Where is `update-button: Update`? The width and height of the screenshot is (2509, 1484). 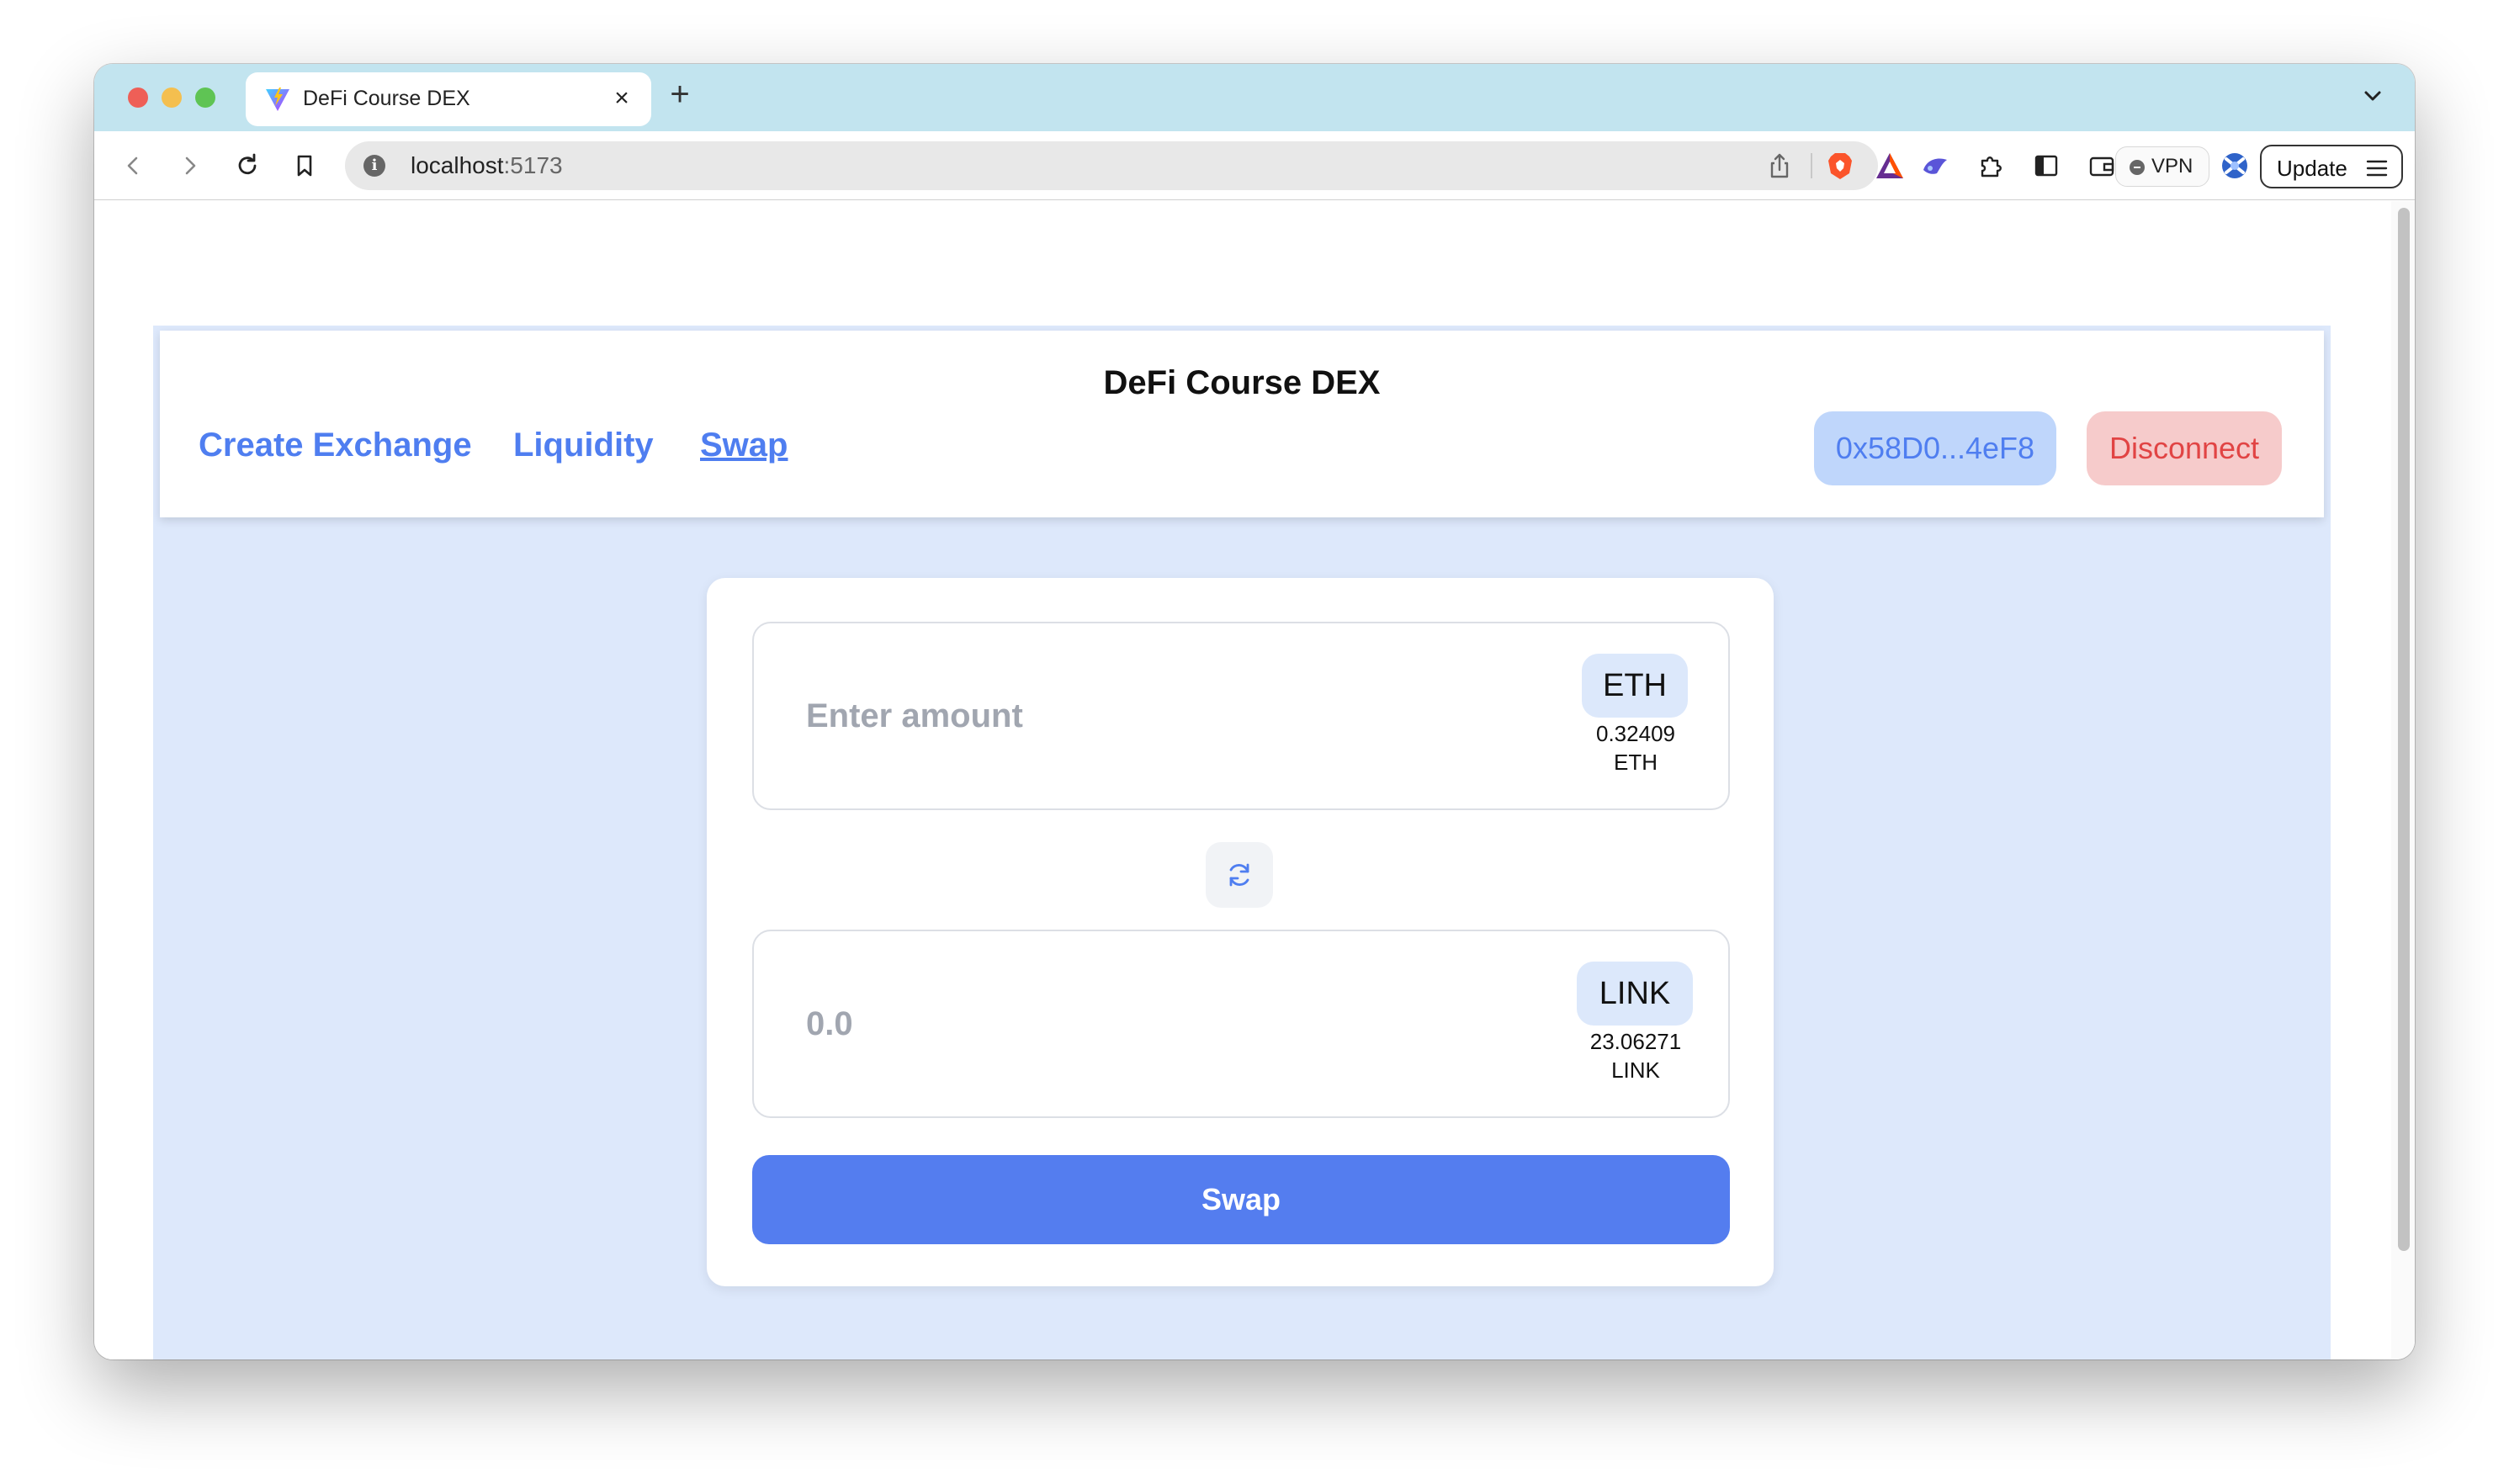
update-button: Update is located at coordinates (2331, 166).